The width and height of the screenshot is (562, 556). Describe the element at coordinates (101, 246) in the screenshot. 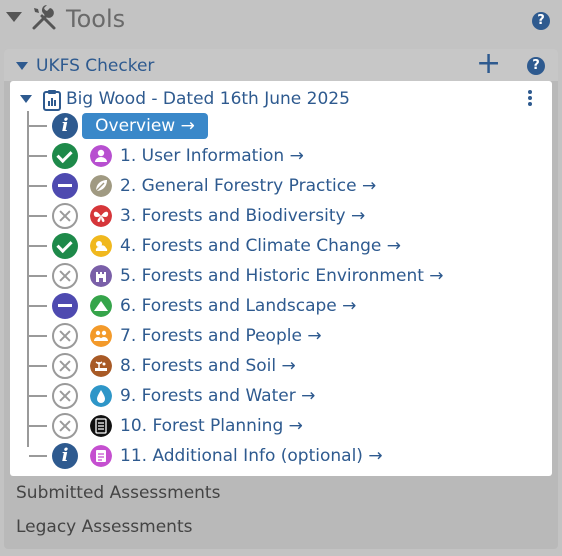

I see `sun-cloud-icon` at that location.